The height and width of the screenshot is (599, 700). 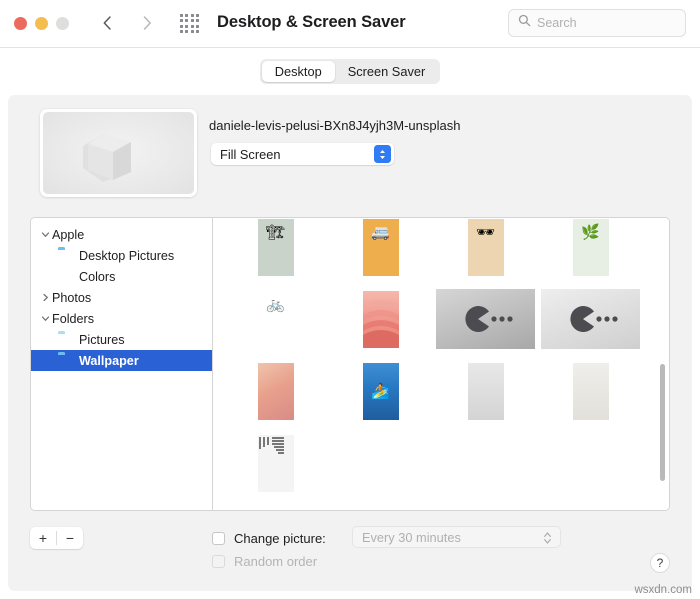 I want to click on help-button: ?, so click(x=660, y=563).